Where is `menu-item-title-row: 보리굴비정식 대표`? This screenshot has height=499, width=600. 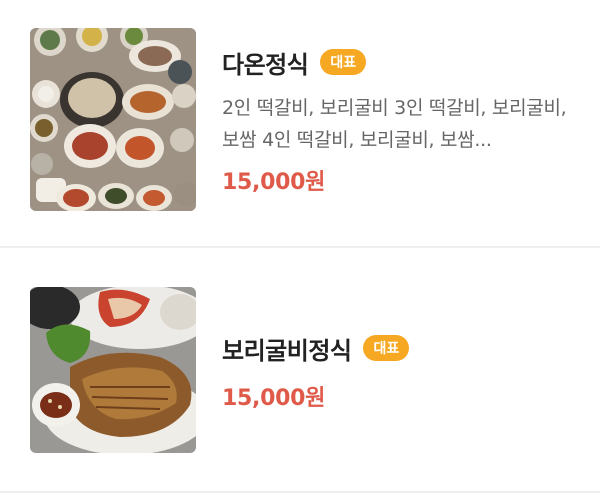
menu-item-title-row: 보리굴비정식 대표 is located at coordinates (396, 348).